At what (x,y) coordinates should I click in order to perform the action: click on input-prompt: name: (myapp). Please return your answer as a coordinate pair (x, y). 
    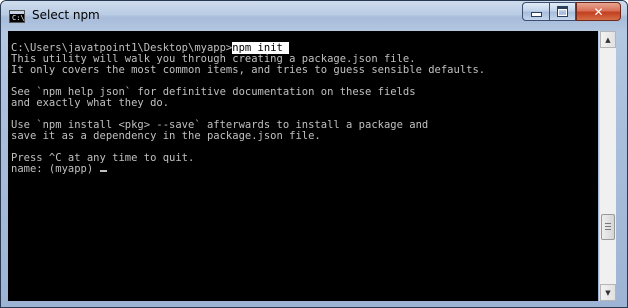
    Looking at the image, I should click on (55, 169).